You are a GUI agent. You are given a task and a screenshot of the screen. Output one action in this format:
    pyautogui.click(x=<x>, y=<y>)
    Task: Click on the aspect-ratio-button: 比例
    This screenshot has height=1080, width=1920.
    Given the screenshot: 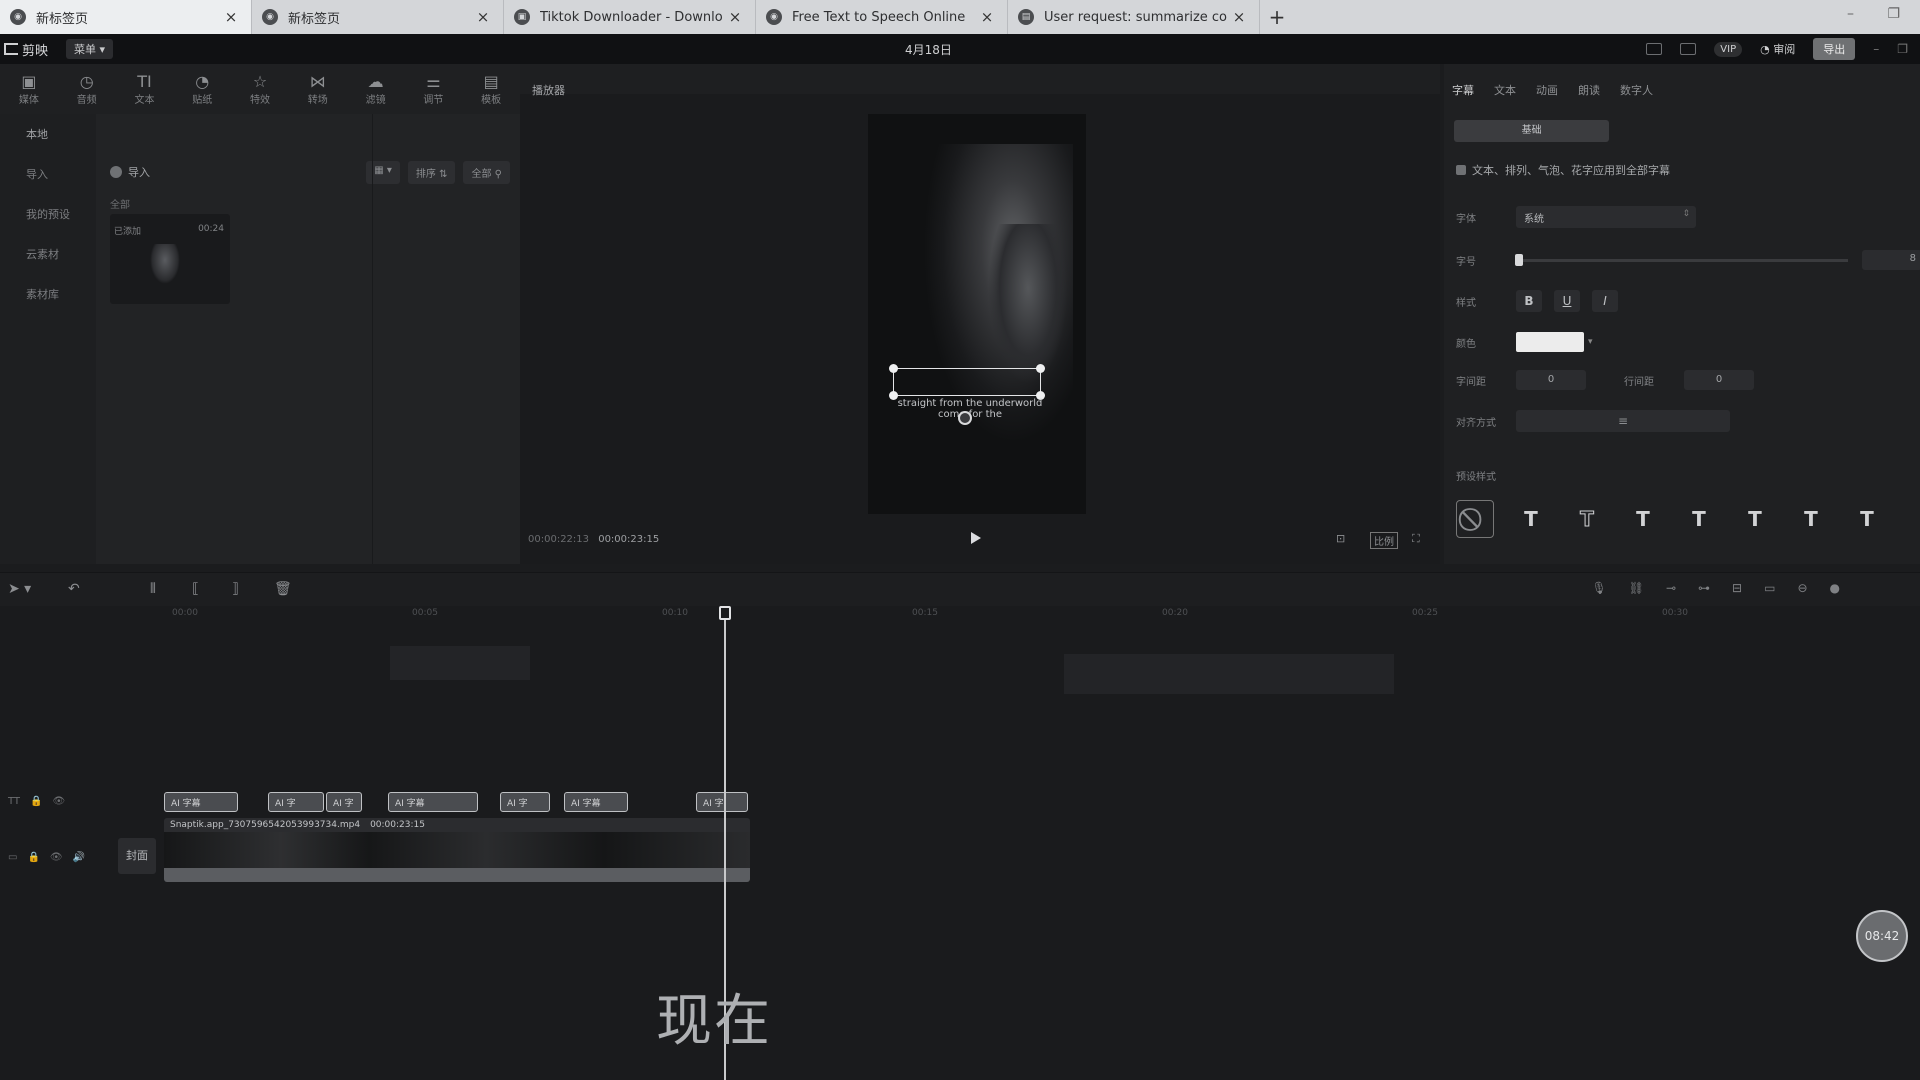 What is the action you would take?
    pyautogui.click(x=1384, y=540)
    